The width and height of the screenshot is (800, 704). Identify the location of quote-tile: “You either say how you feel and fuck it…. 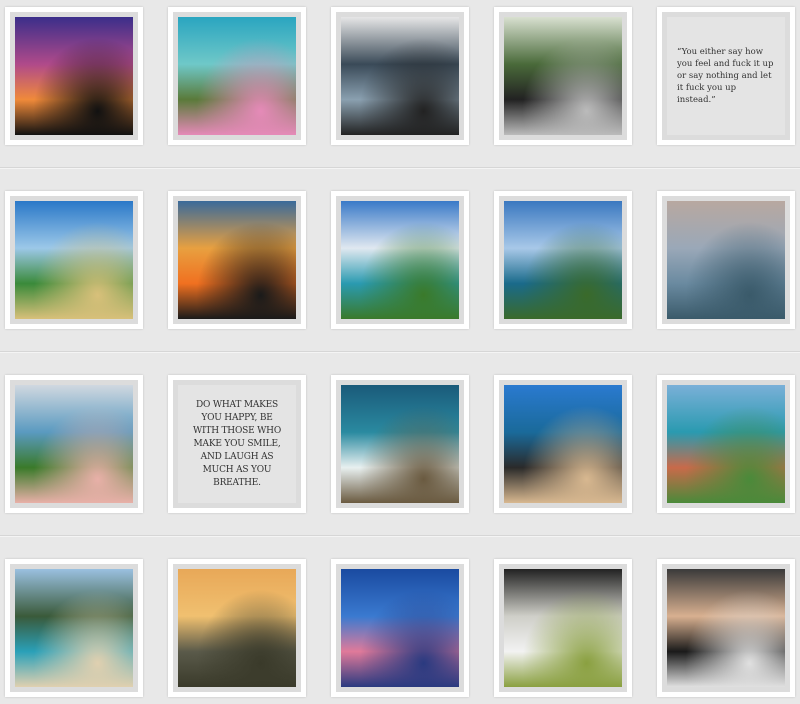
(726, 76).